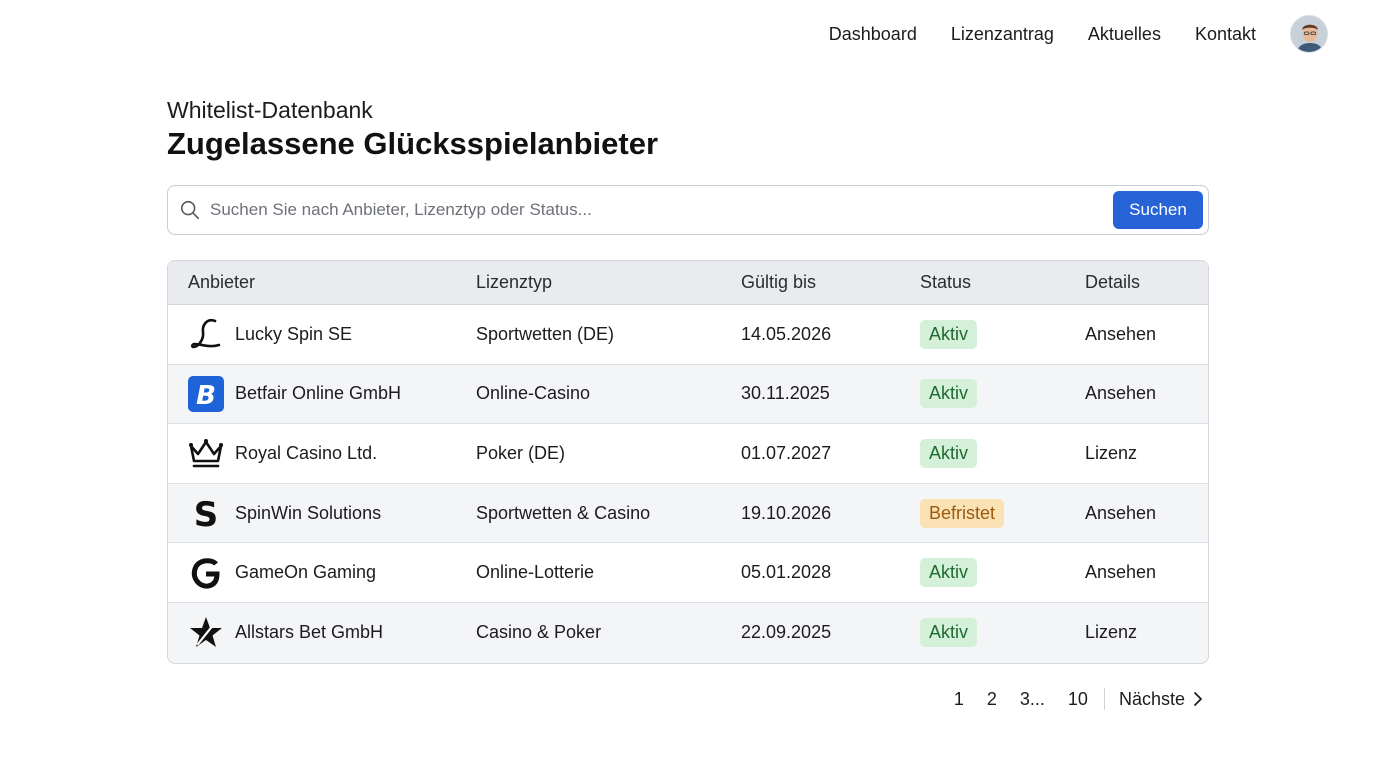 The width and height of the screenshot is (1376, 768). What do you see at coordinates (413, 143) in the screenshot?
I see `page-title: Zugelassene Glücksspielanbieter` at bounding box center [413, 143].